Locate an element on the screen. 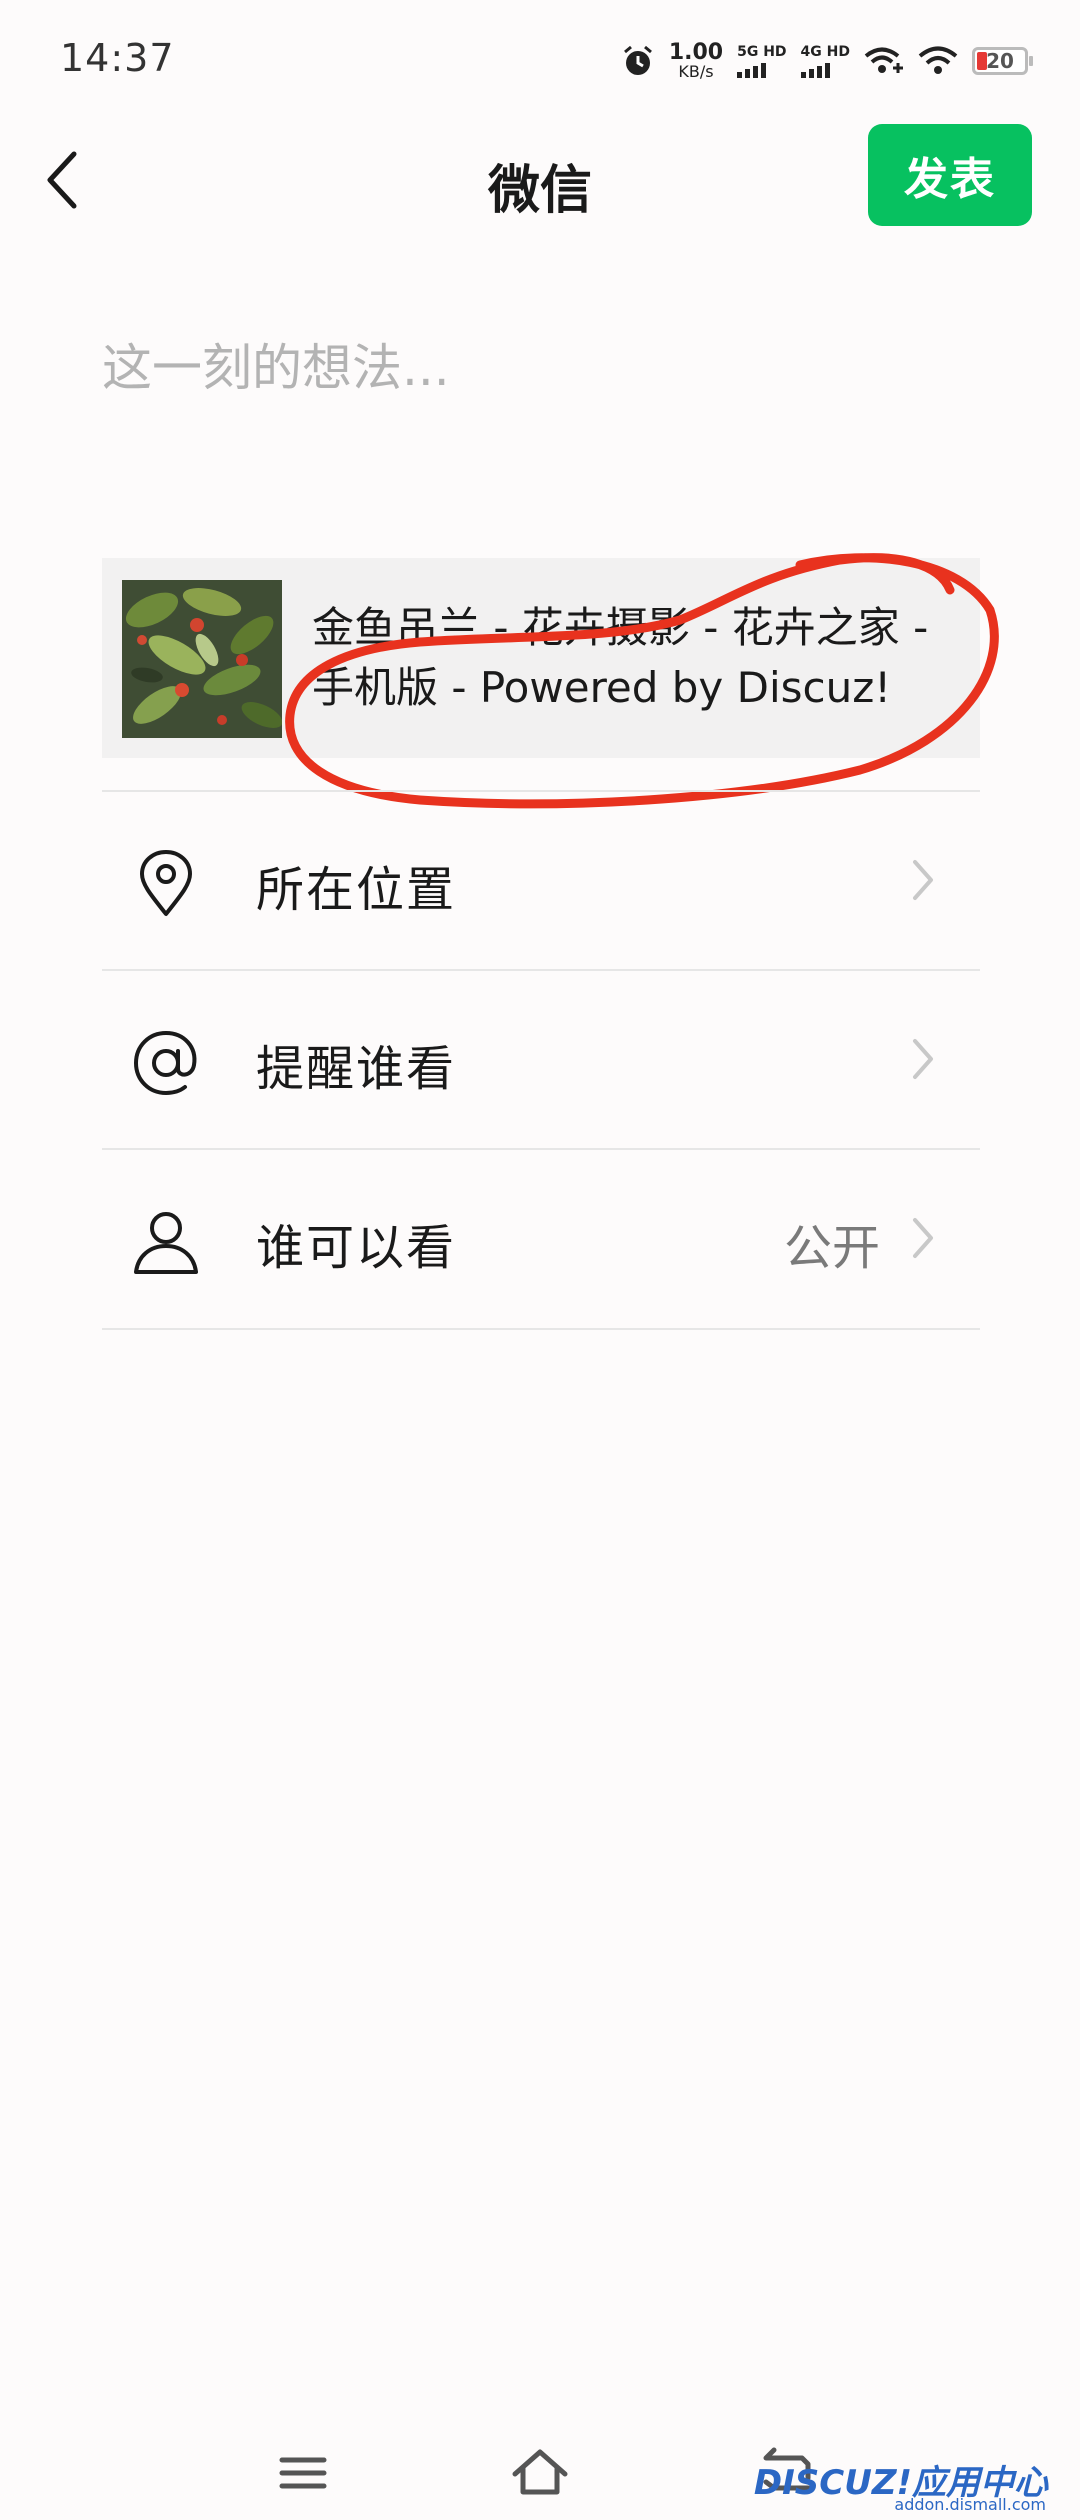  home-icon is located at coordinates (540, 2473).